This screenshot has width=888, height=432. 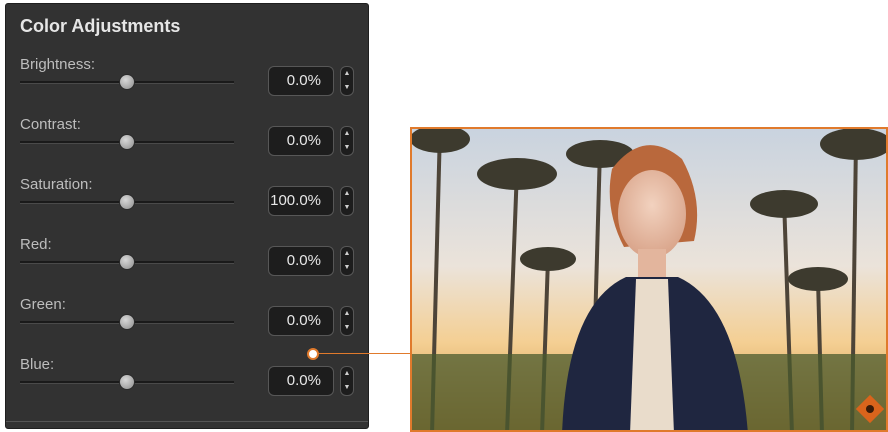 I want to click on red-slider, so click(x=127, y=262).